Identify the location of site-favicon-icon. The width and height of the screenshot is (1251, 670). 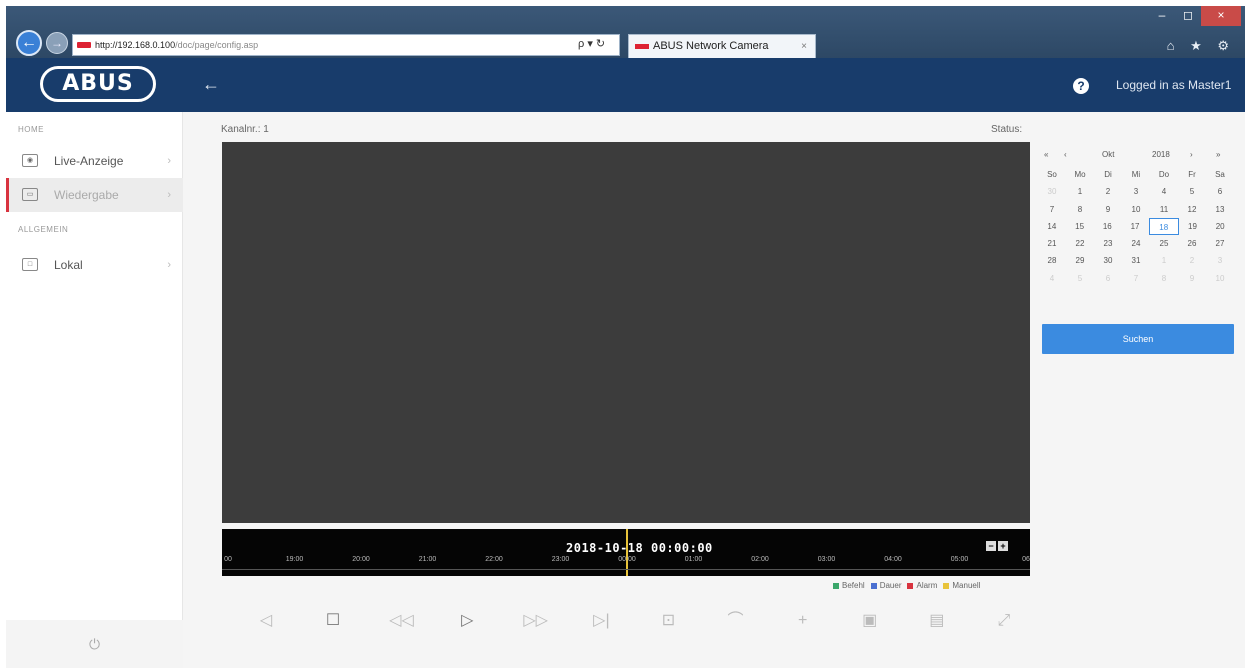
(84, 45).